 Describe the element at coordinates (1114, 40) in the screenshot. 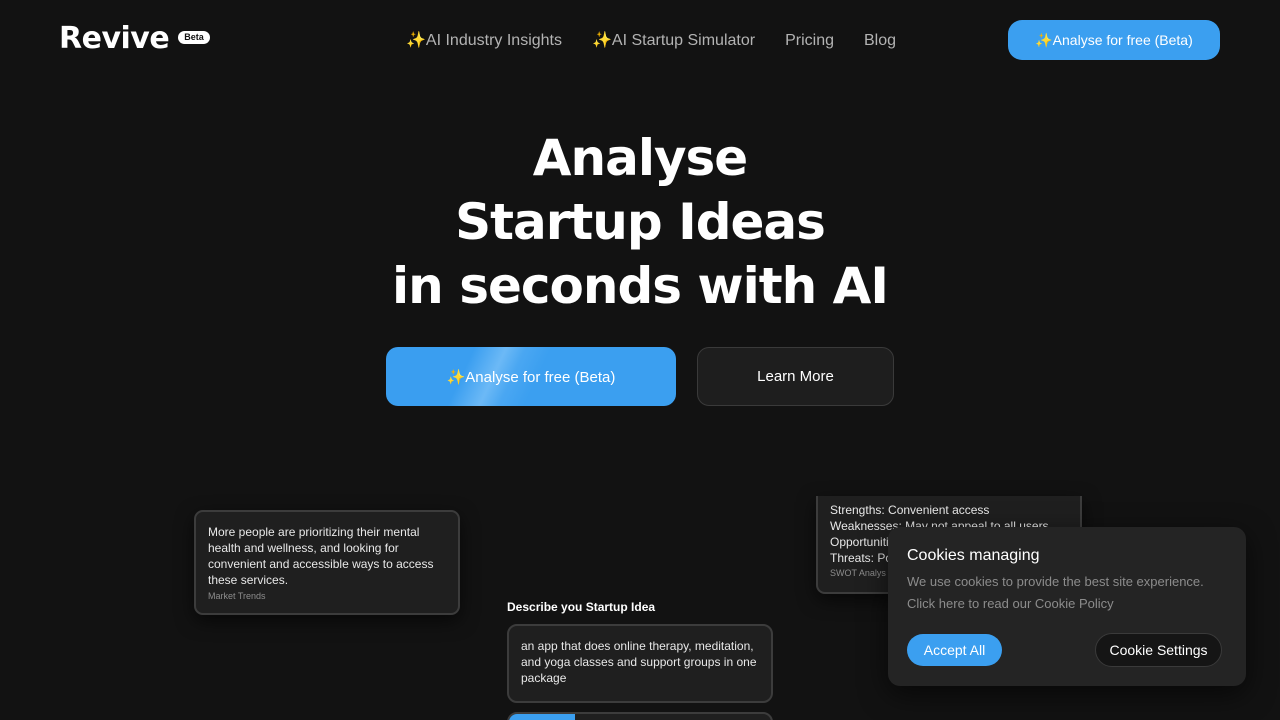

I see `header-analyse-button: ✨Analyse for free (Beta)` at that location.